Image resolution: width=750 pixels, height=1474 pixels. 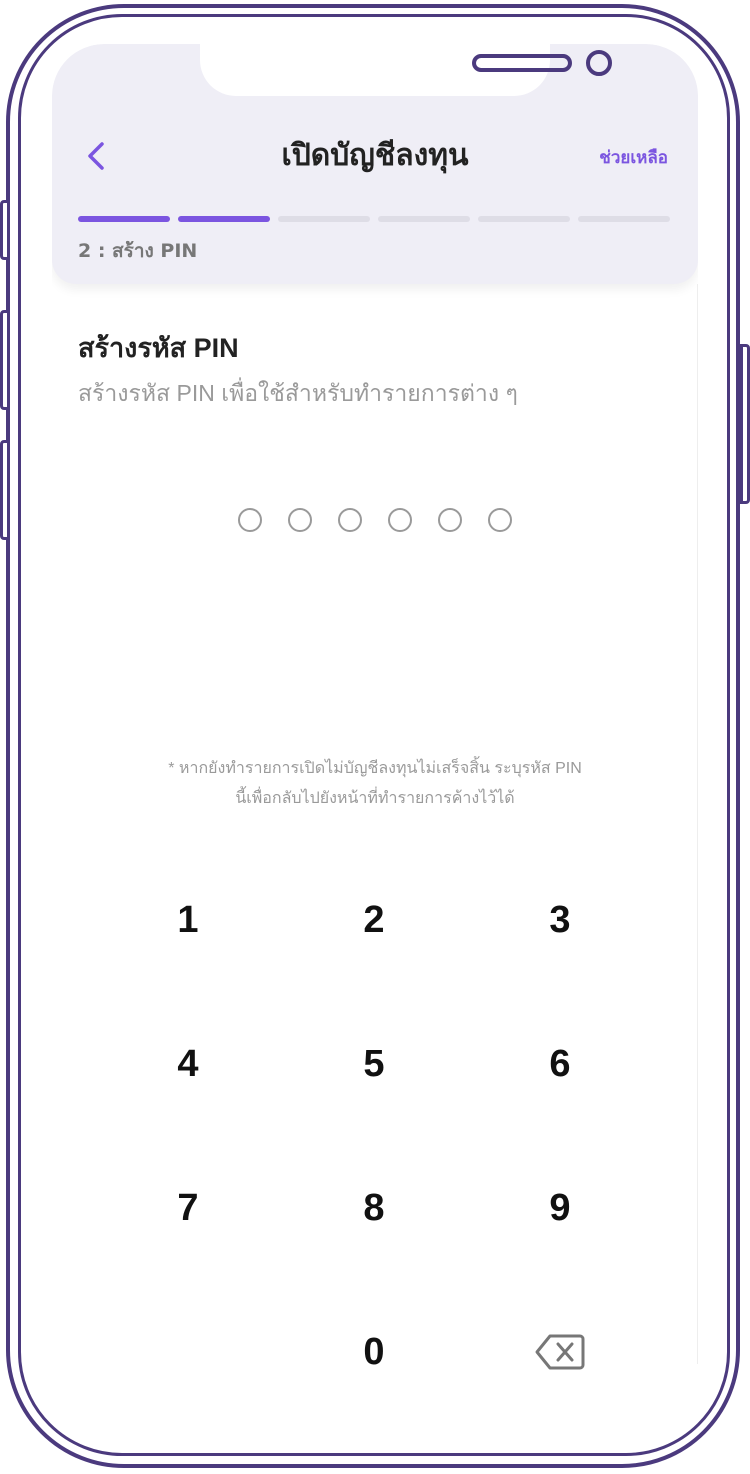 I want to click on chevron-left-icon, so click(x=96, y=156).